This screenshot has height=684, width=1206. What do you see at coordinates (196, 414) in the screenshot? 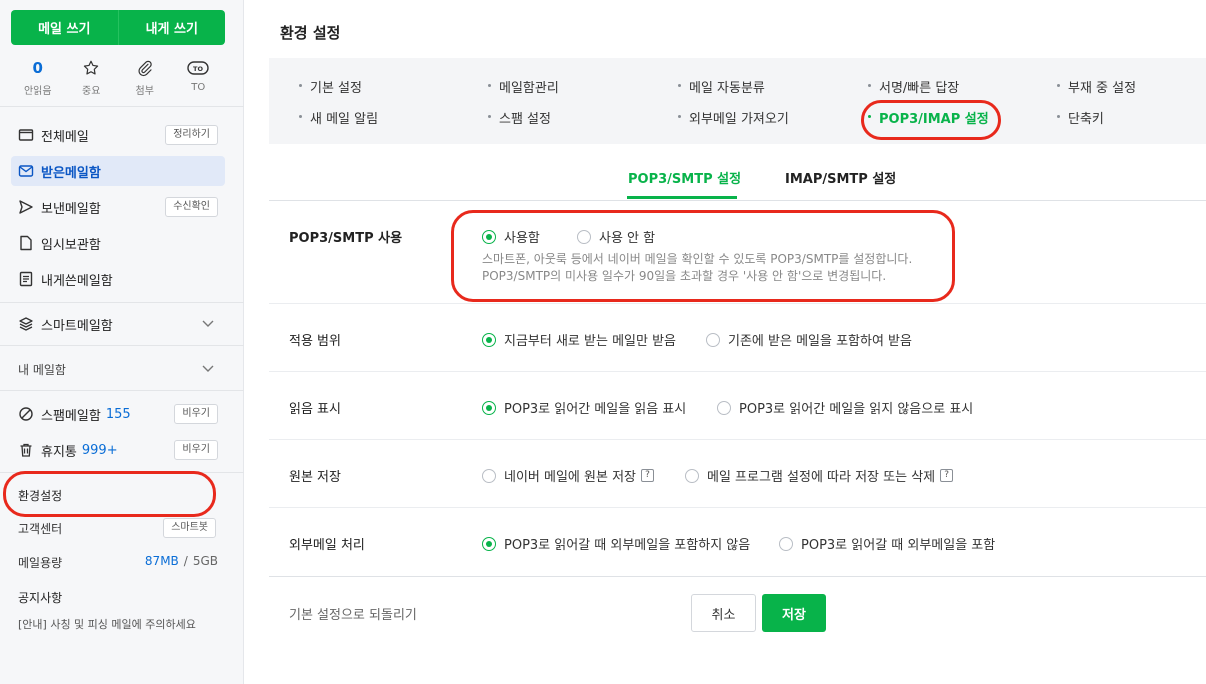
I see `empty-spam-button: 비우기` at bounding box center [196, 414].